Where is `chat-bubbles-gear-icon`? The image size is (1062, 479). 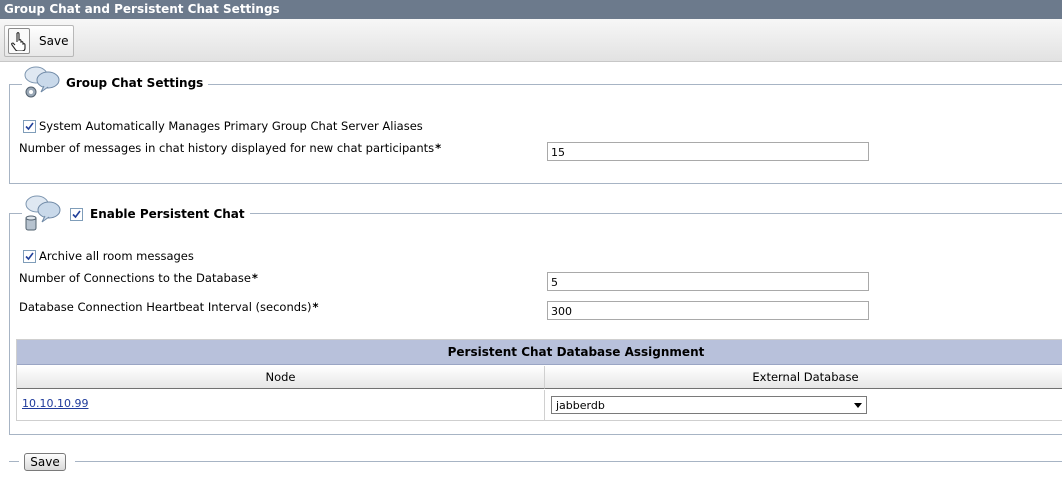
chat-bubbles-gear-icon is located at coordinates (42, 83).